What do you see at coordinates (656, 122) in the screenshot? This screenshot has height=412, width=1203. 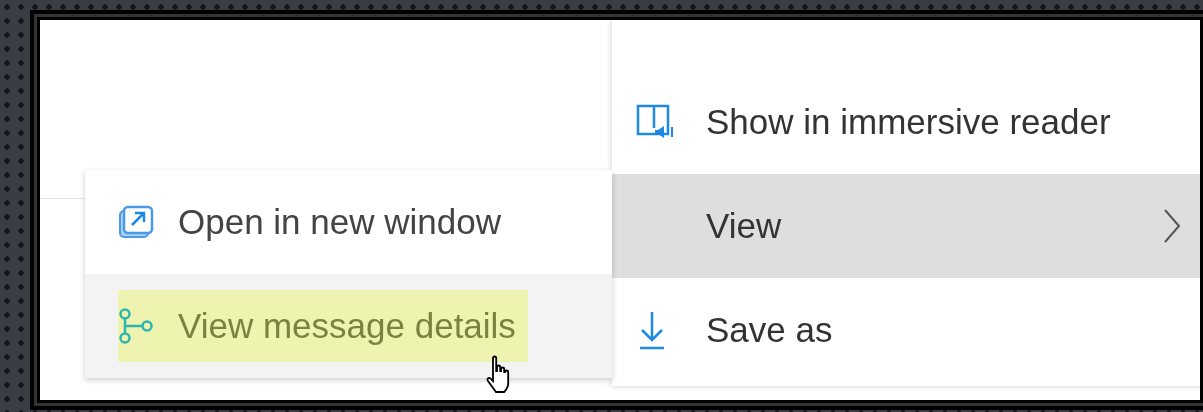 I see `immersive-reader-icon` at bounding box center [656, 122].